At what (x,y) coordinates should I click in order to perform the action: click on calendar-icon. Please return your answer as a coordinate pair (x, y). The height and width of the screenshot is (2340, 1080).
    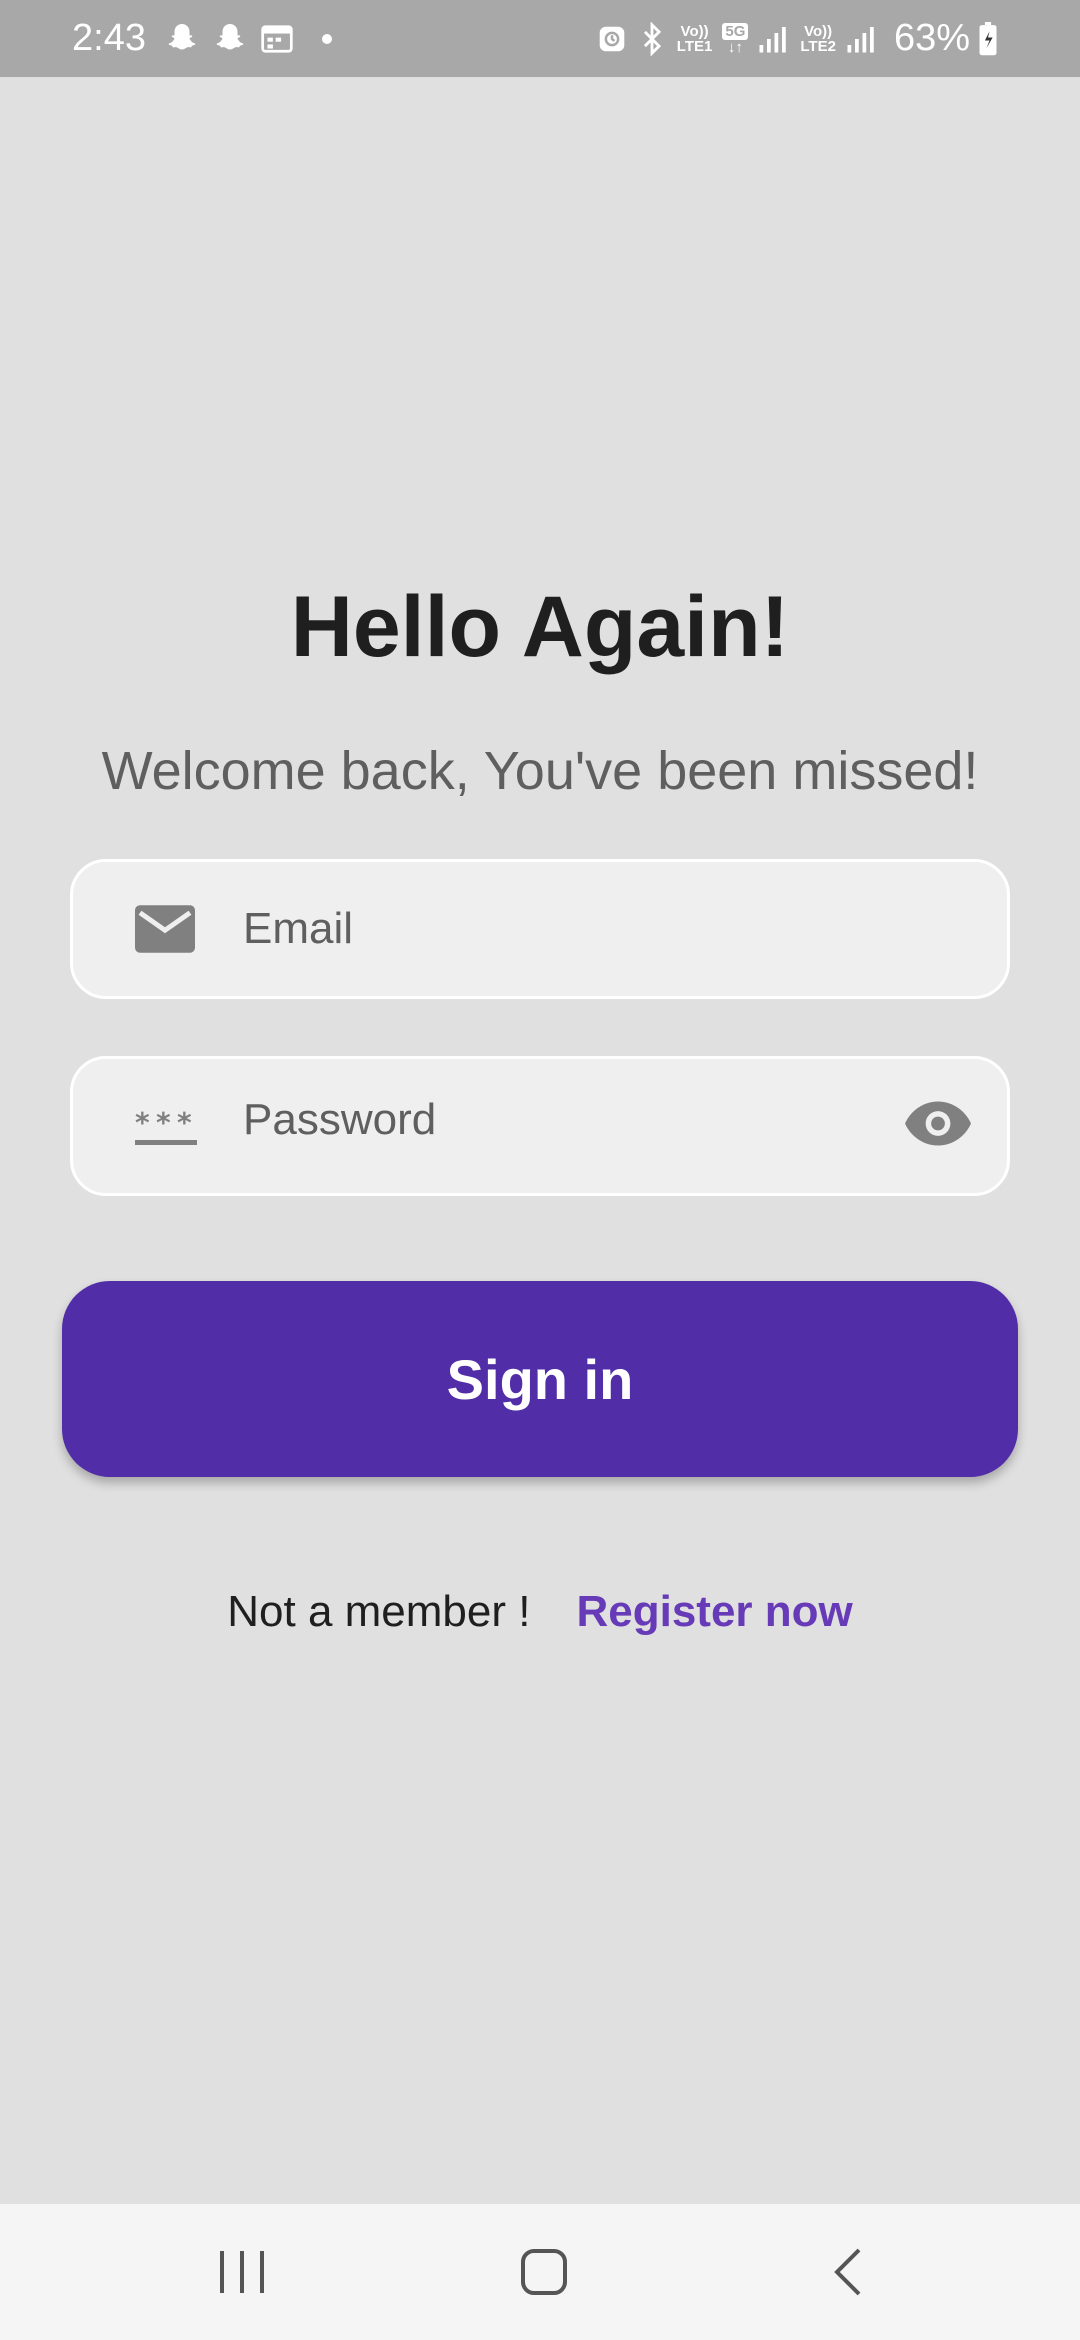
    Looking at the image, I should click on (277, 39).